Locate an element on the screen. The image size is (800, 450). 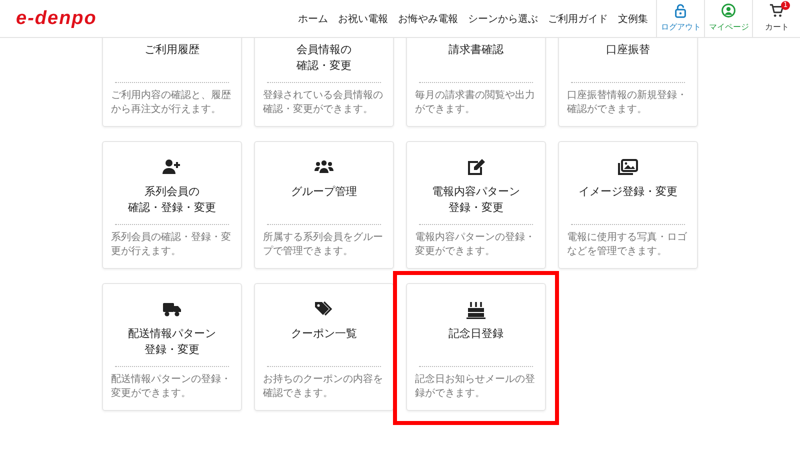
card-description: 記念日お知らせメールの登録ができます。 is located at coordinates (475, 387).